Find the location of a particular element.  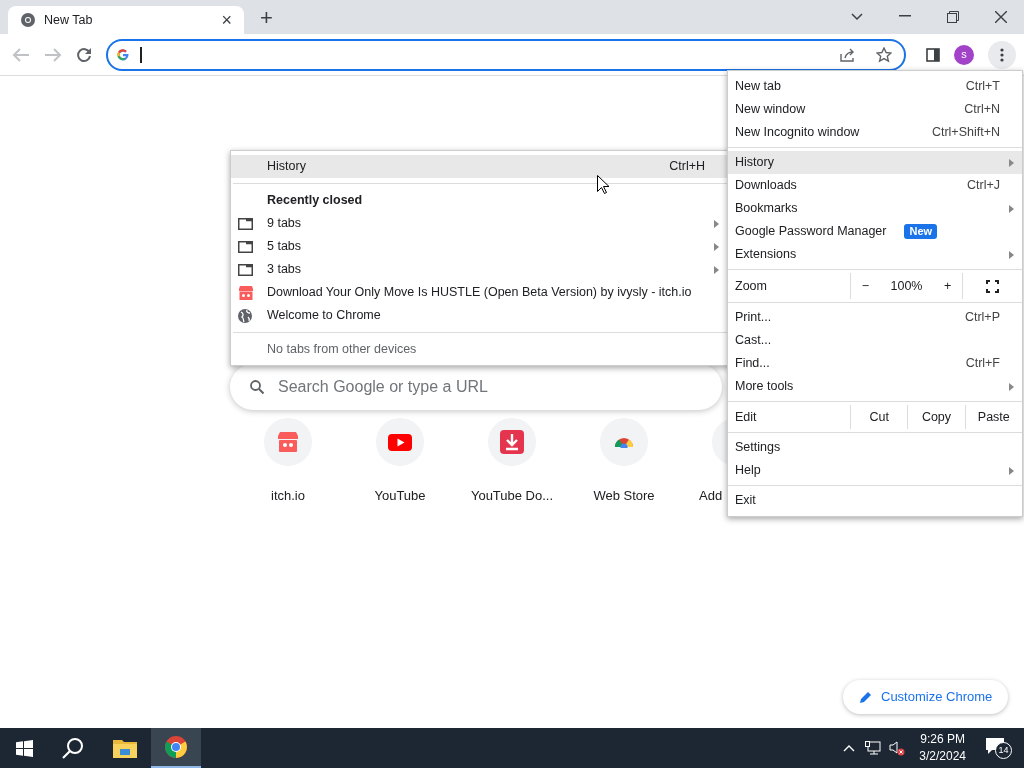

zoom-in-button: + is located at coordinates (947, 286).